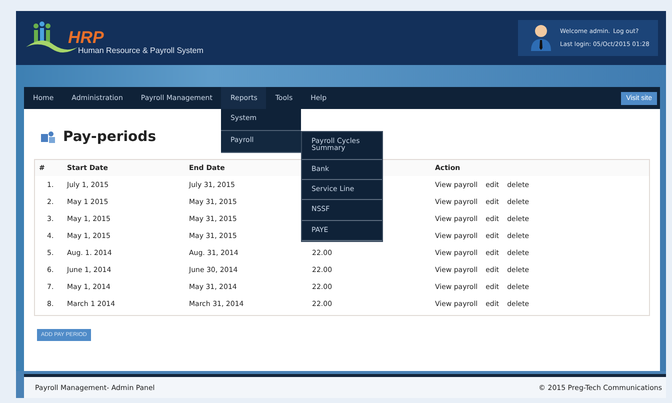  I want to click on page-title: Pay-periods, so click(109, 137).